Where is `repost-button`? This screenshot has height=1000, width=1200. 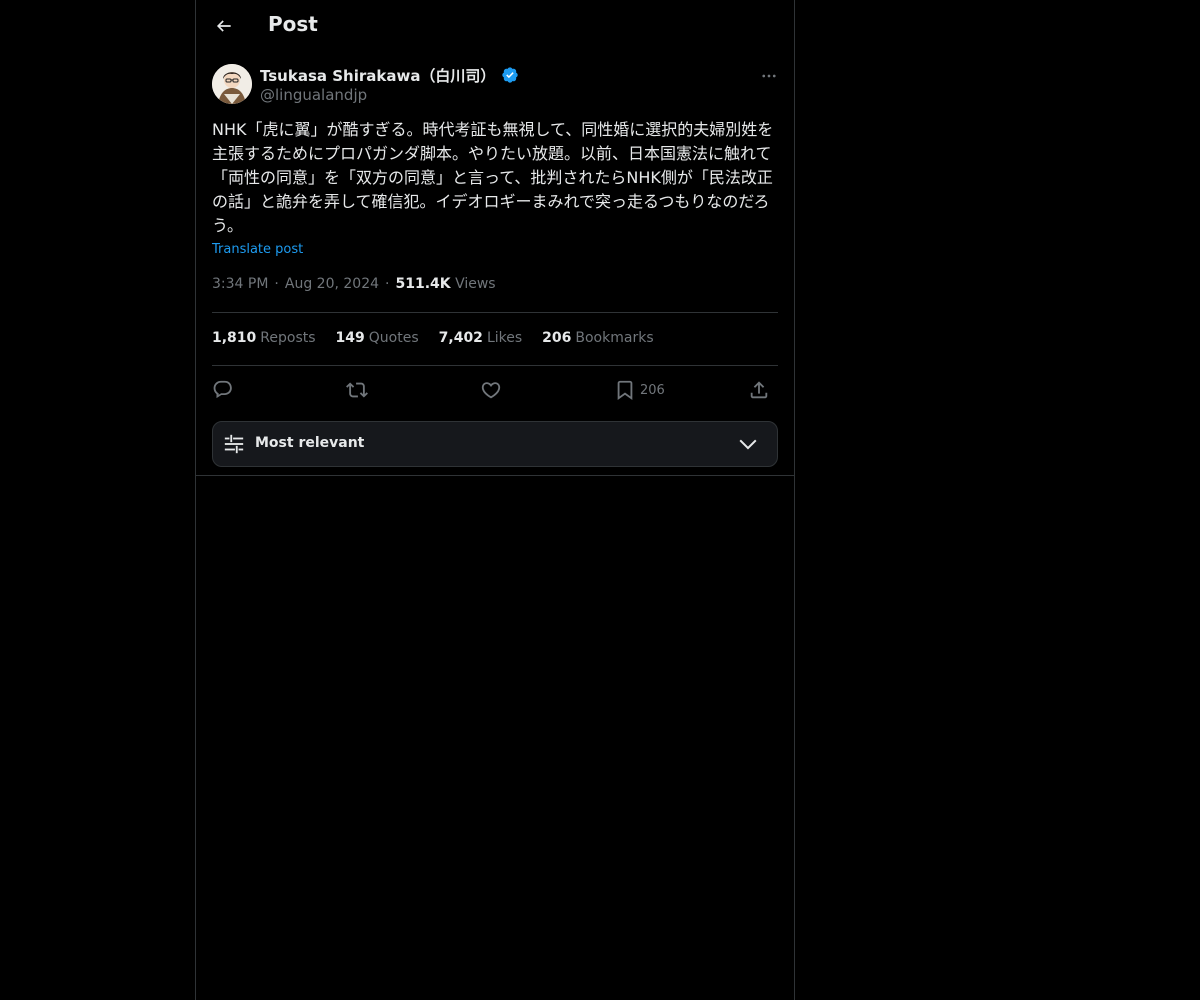
repost-button is located at coordinates (357, 390).